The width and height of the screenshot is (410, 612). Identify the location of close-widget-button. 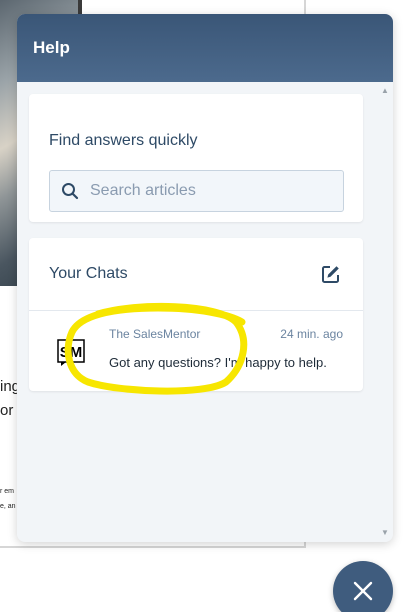
(363, 586).